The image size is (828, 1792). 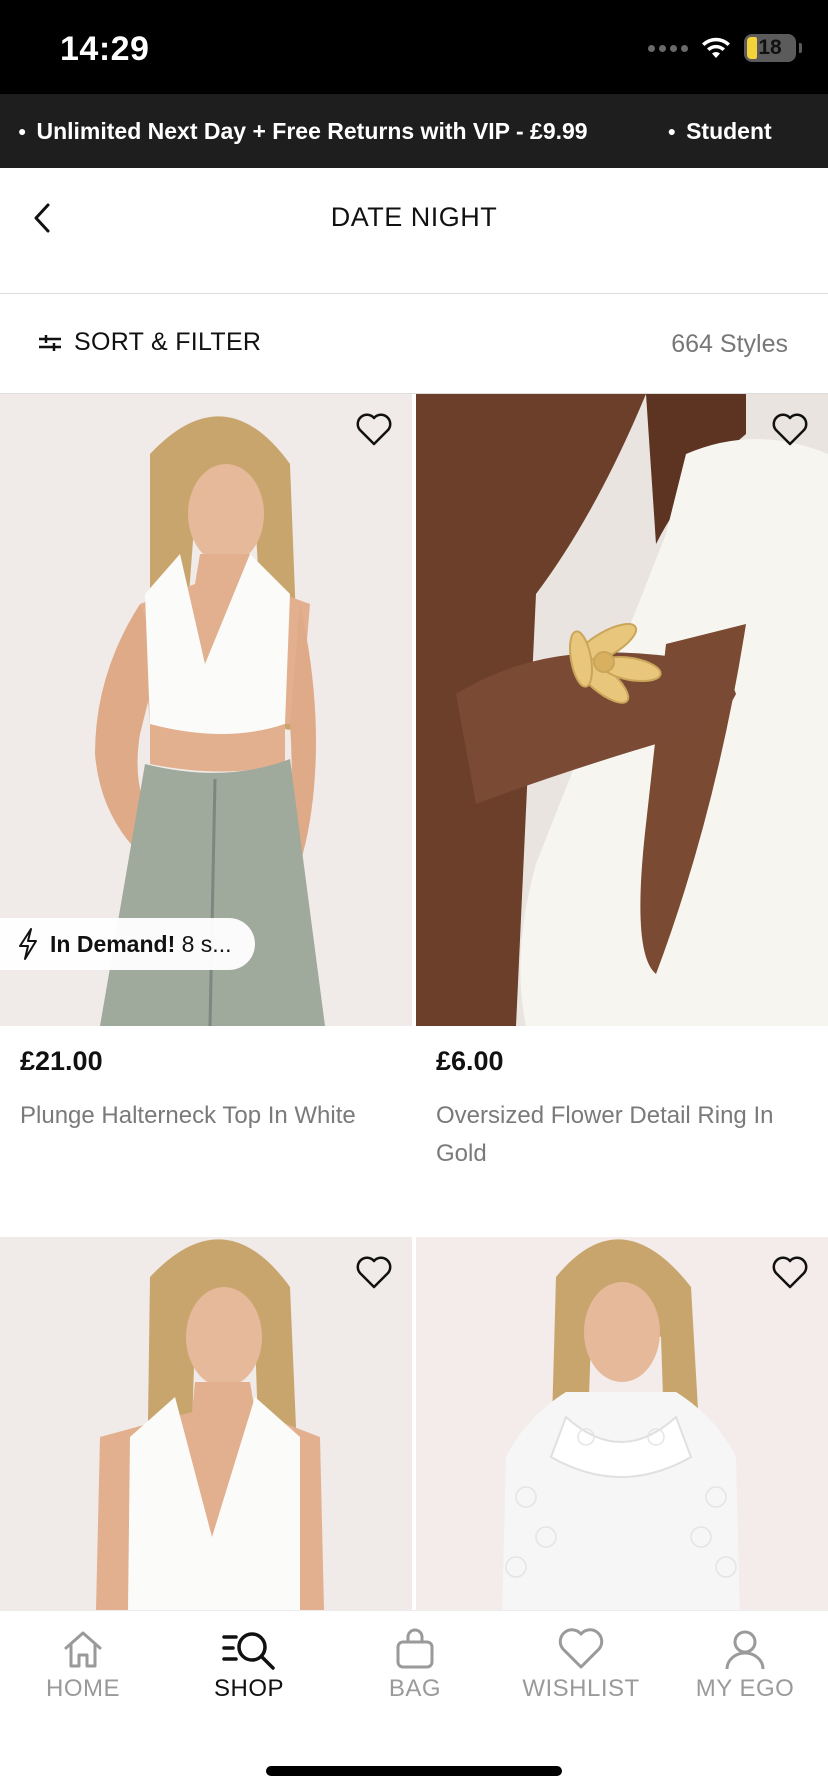 I want to click on nav-wishlist: WISHLIST, so click(x=581, y=1665).